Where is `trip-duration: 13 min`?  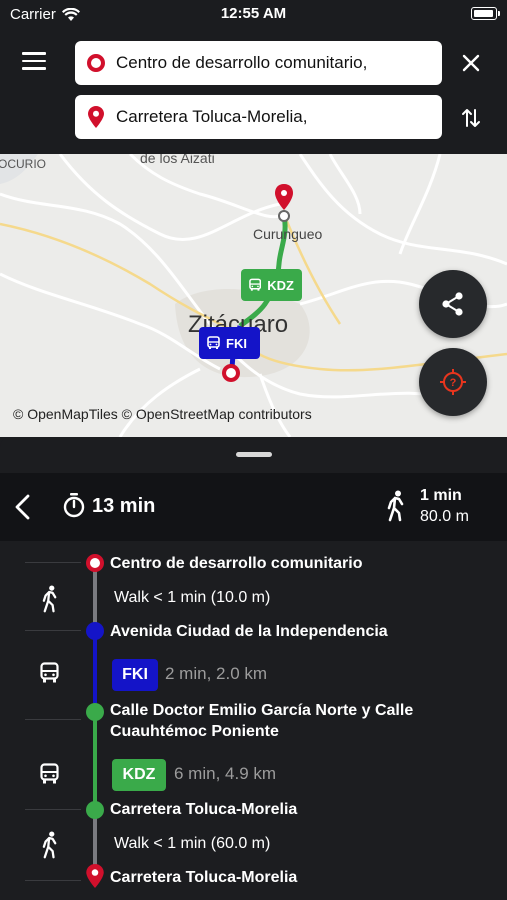
trip-duration: 13 min is located at coordinates (124, 506).